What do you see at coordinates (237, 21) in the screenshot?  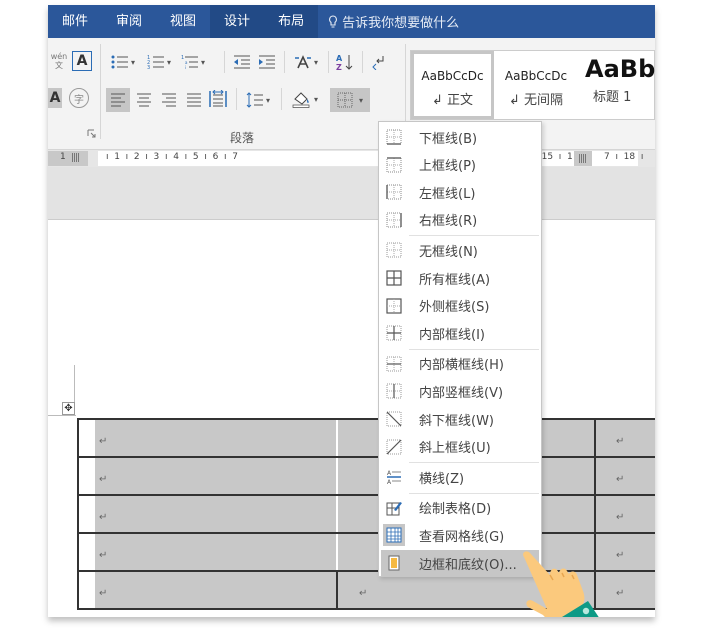 I see `tab-design: 设计` at bounding box center [237, 21].